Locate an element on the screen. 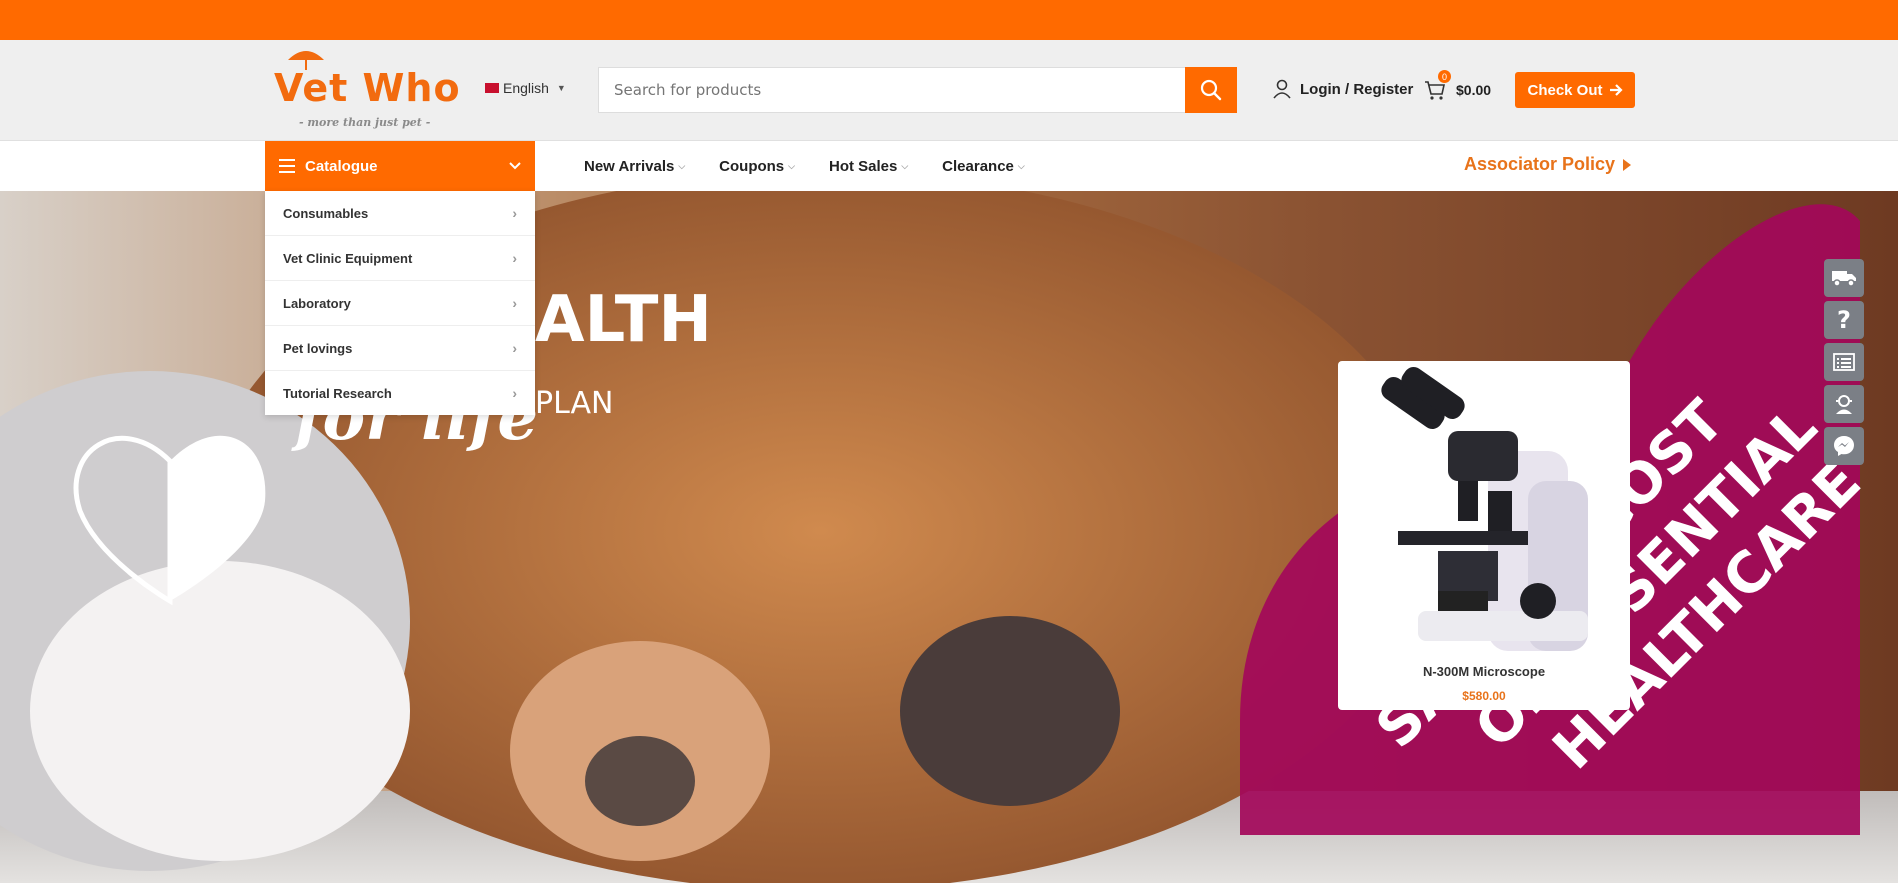  product-card: N-300M Microscope $580.00 is located at coordinates (1484, 535).